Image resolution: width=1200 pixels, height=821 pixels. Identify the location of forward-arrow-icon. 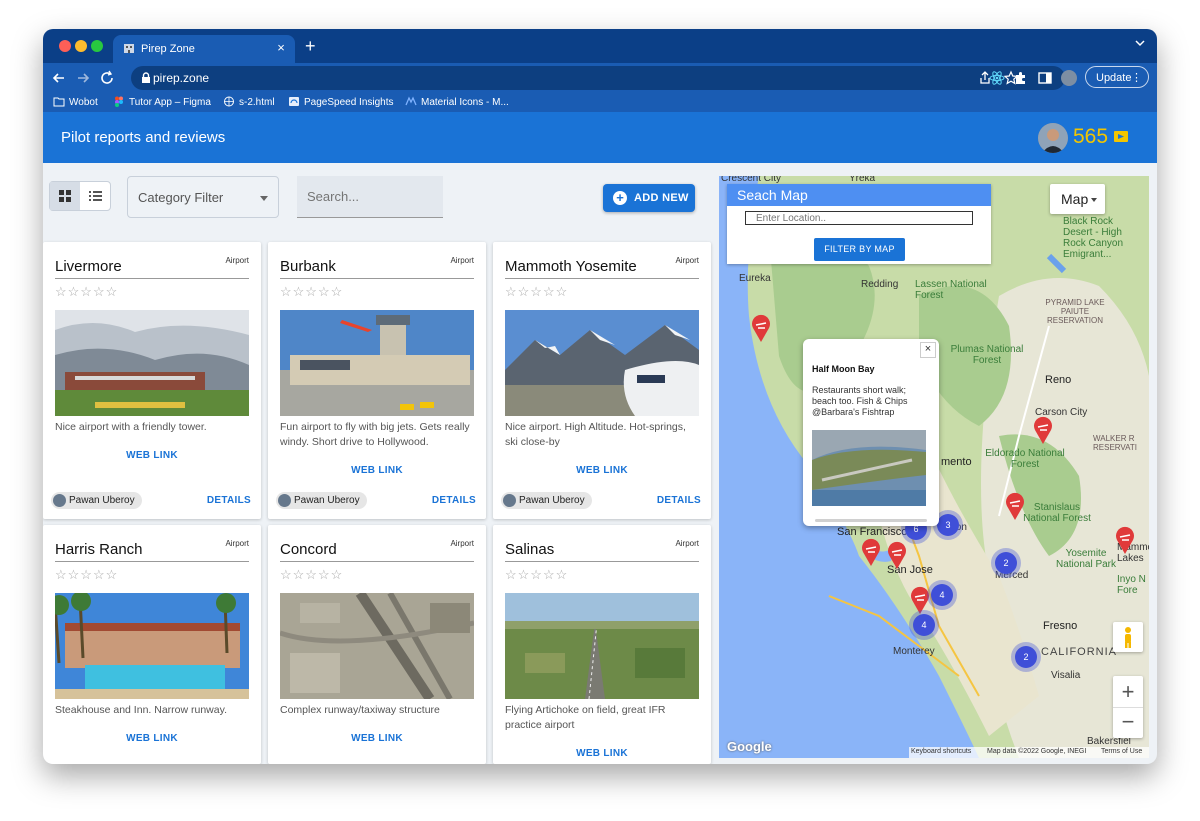
(83, 78).